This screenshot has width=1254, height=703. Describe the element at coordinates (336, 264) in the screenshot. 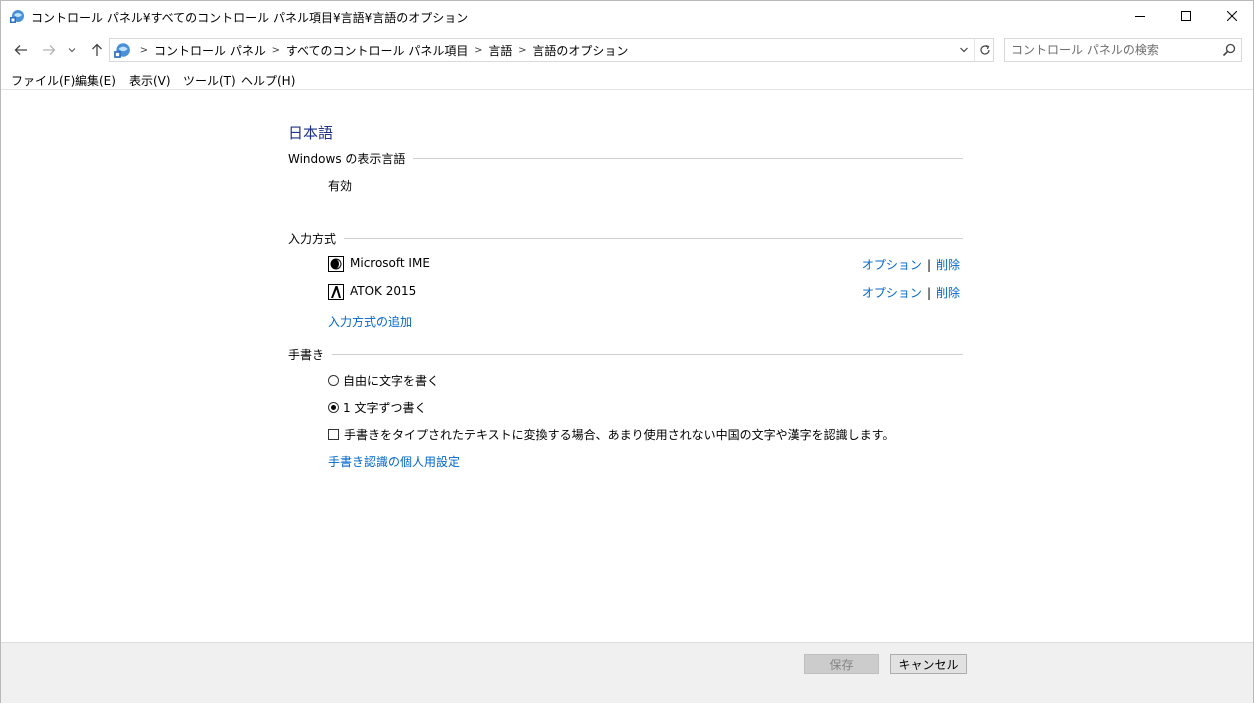

I see `microsoft-ime-icon` at that location.